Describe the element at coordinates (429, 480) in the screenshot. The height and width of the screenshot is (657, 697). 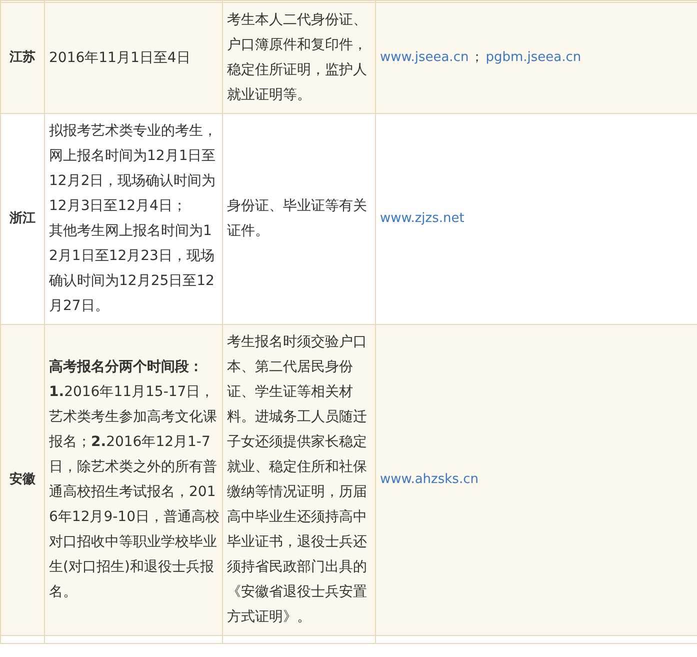
I see `website-link: www.ahzsks.cn` at that location.